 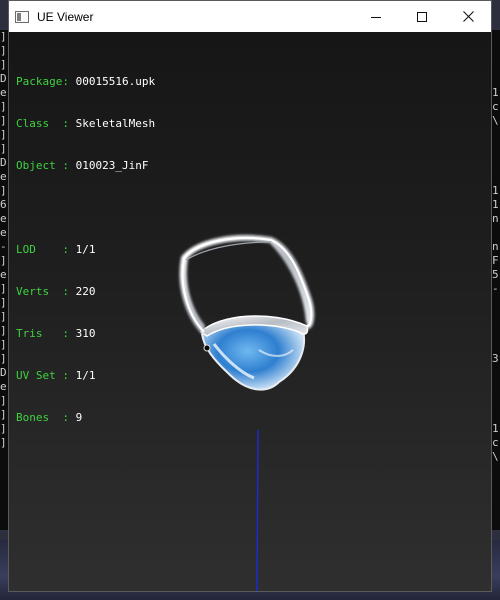 I want to click on console-char: -, so click(x=495, y=288).